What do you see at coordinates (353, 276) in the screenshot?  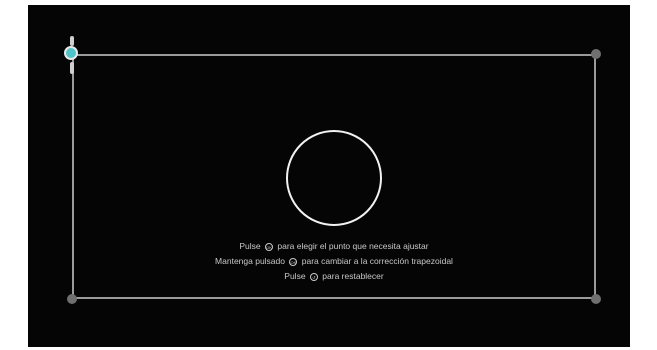 I see `hint-3-post: para restablecer` at bounding box center [353, 276].